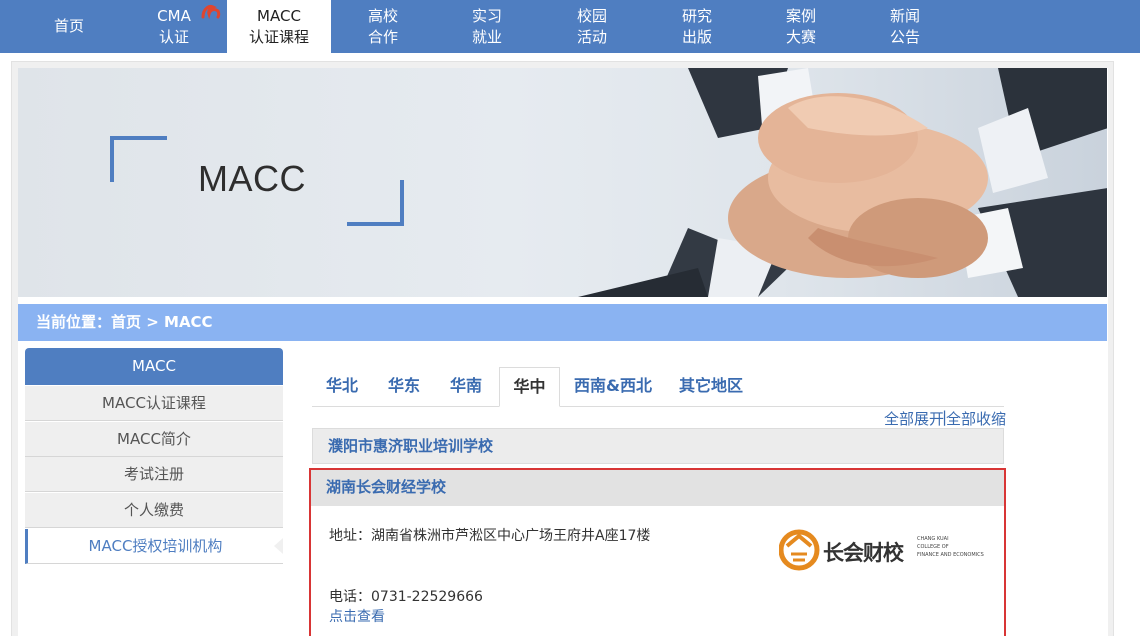 The image size is (1140, 636). I want to click on hot-icon, so click(211, 12).